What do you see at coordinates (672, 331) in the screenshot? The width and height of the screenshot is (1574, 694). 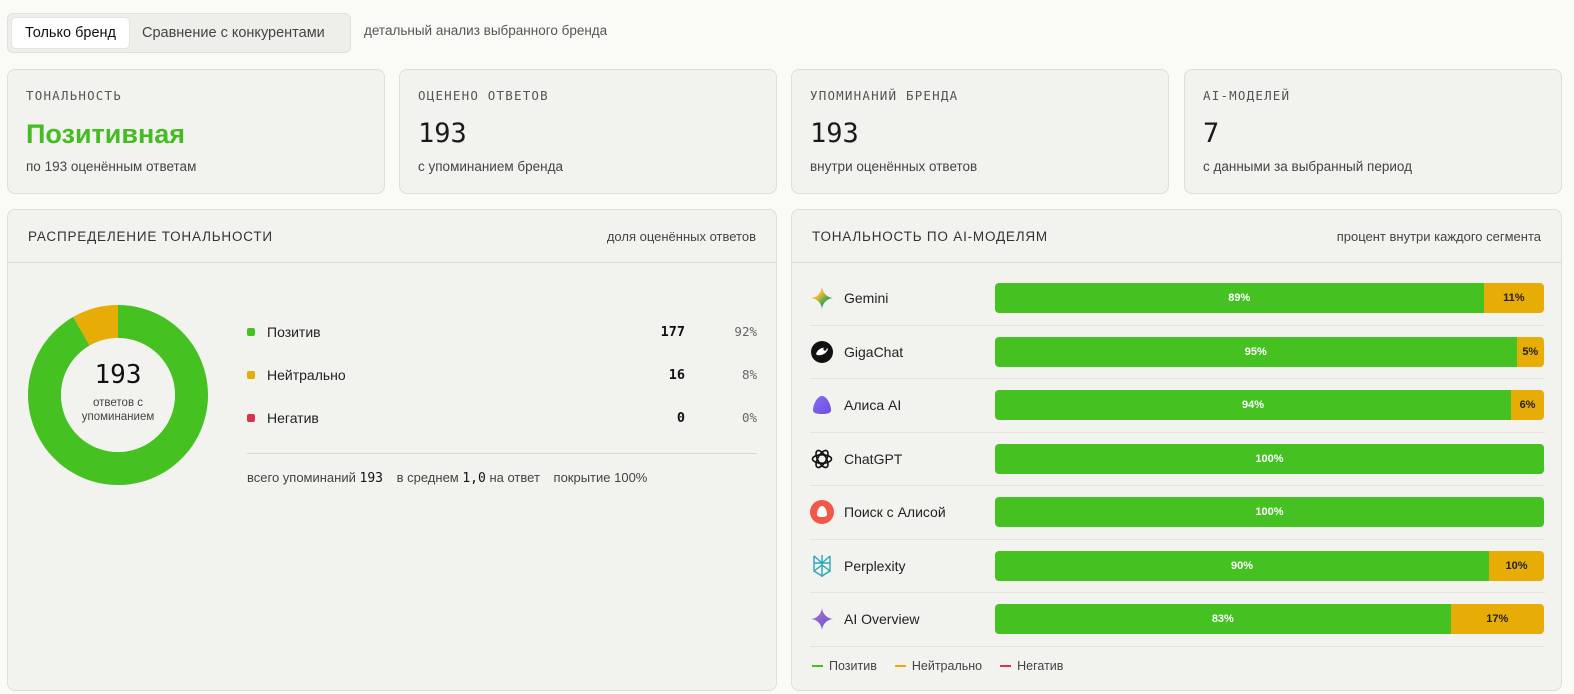 I see `legend-count: 177` at bounding box center [672, 331].